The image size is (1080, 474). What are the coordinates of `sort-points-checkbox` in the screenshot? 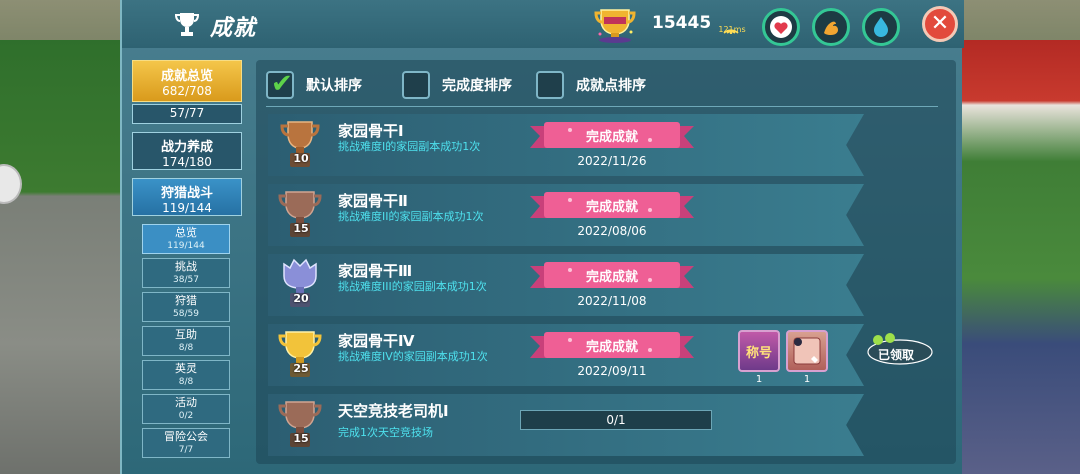 It's located at (550, 85).